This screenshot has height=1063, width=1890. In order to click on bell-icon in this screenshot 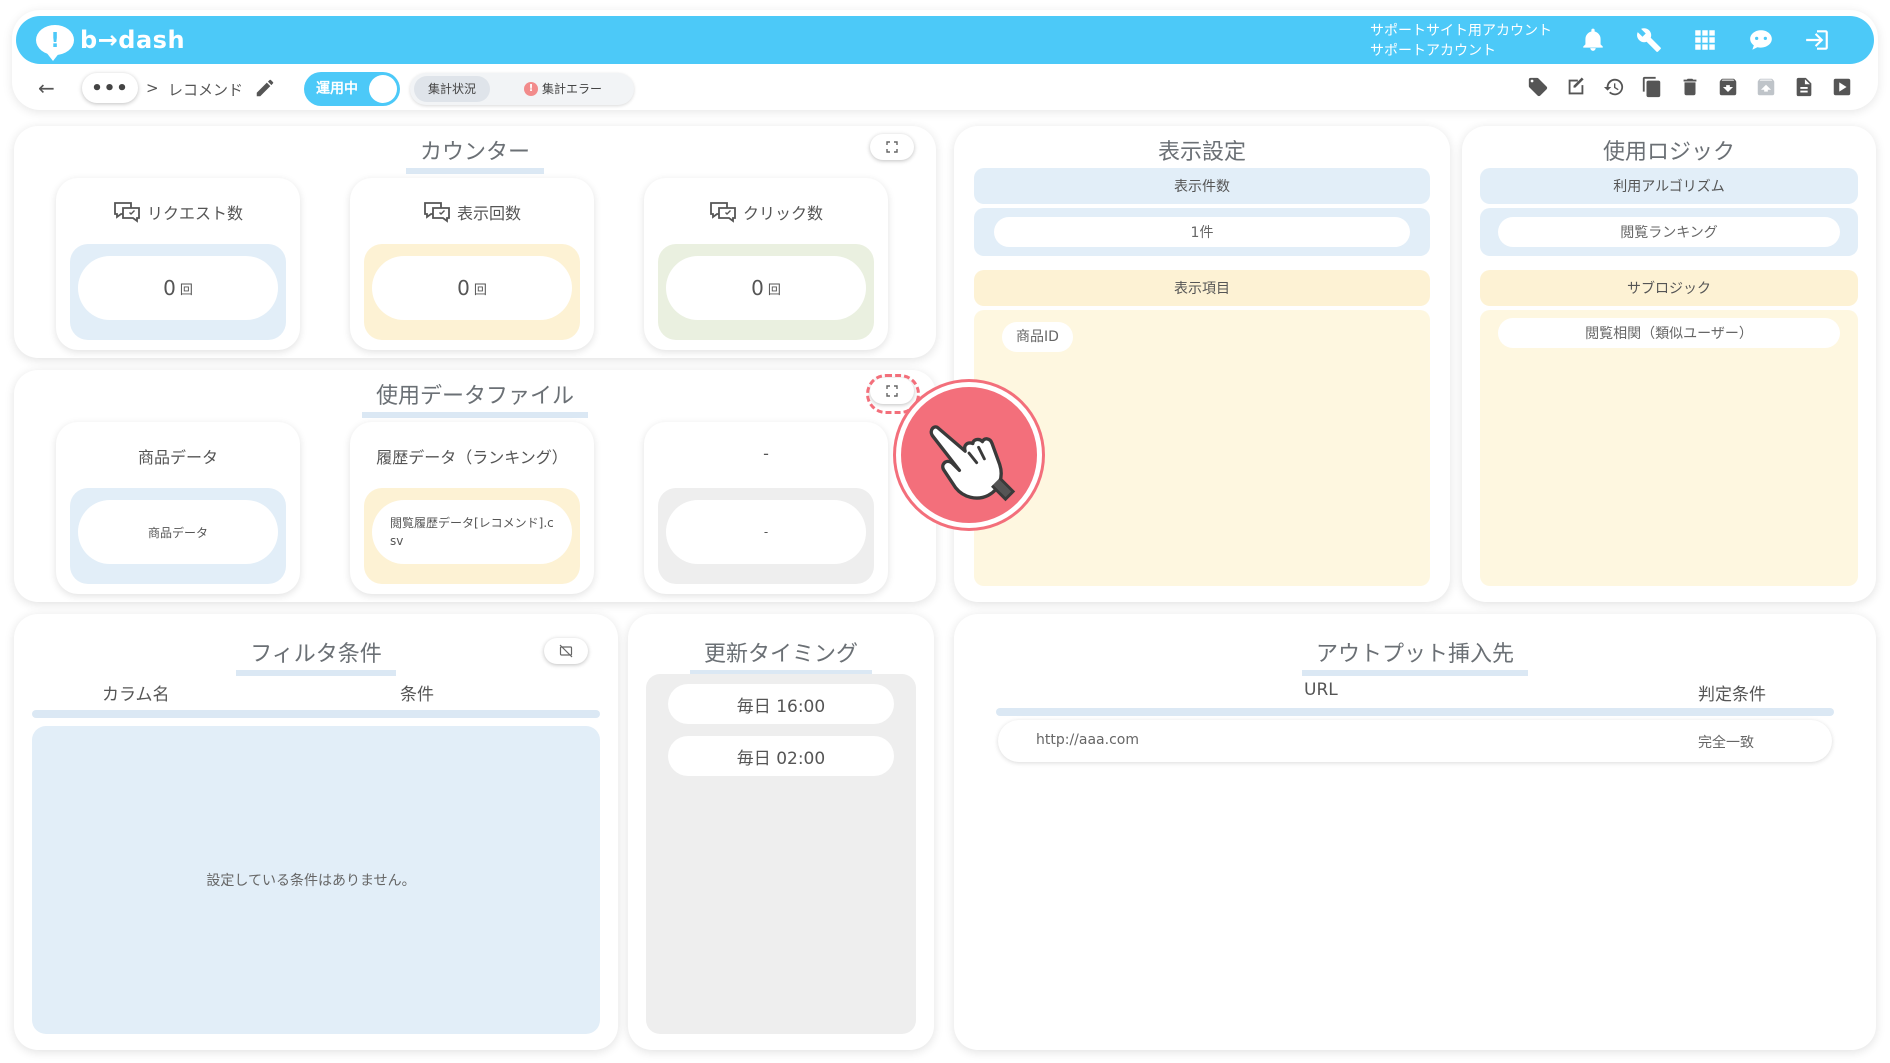, I will do `click(1593, 40)`.